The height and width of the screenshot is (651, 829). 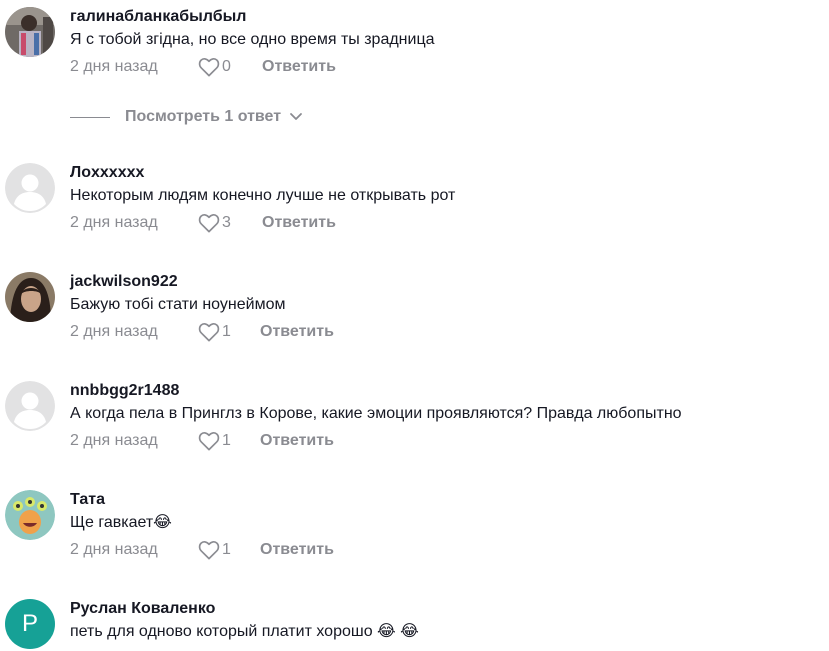 I want to click on view-replies-button: Посмотреть 1 ответ, so click(x=186, y=117).